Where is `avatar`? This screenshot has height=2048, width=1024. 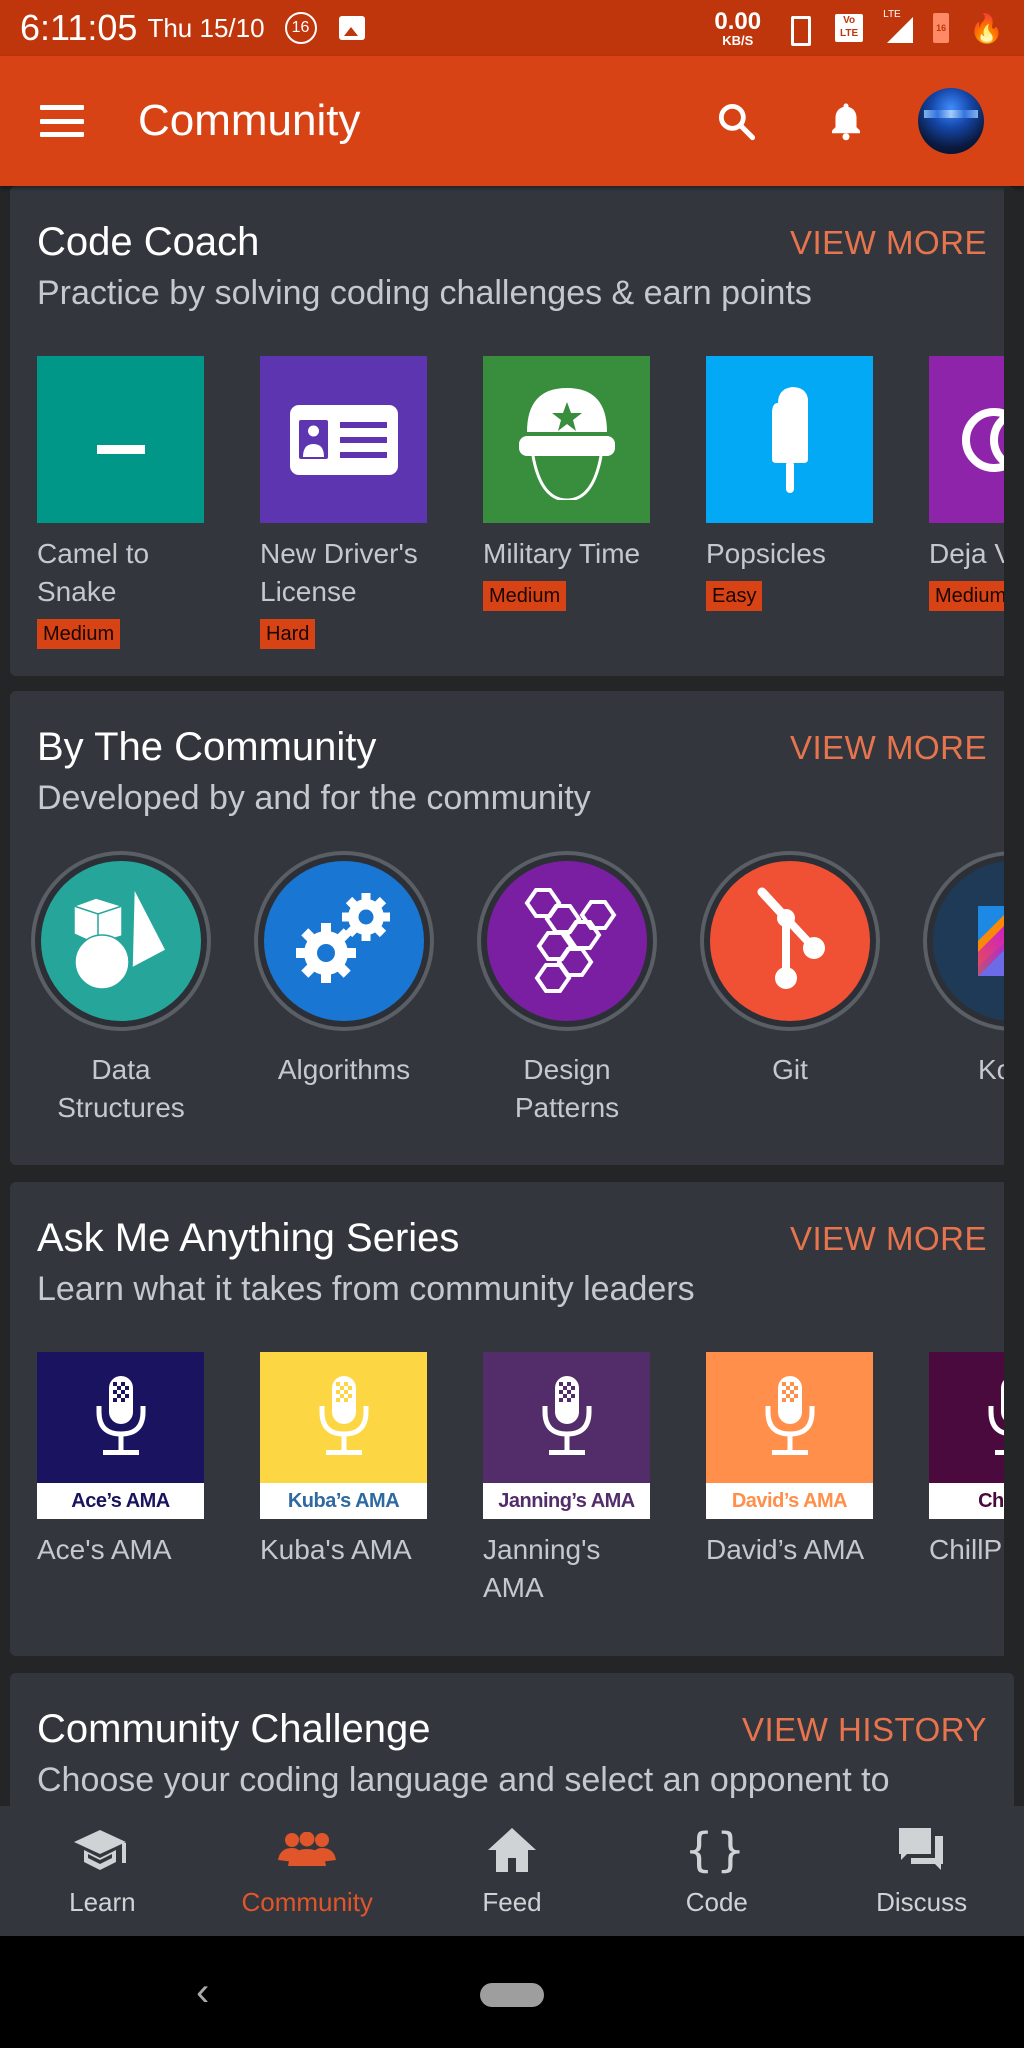 avatar is located at coordinates (951, 121).